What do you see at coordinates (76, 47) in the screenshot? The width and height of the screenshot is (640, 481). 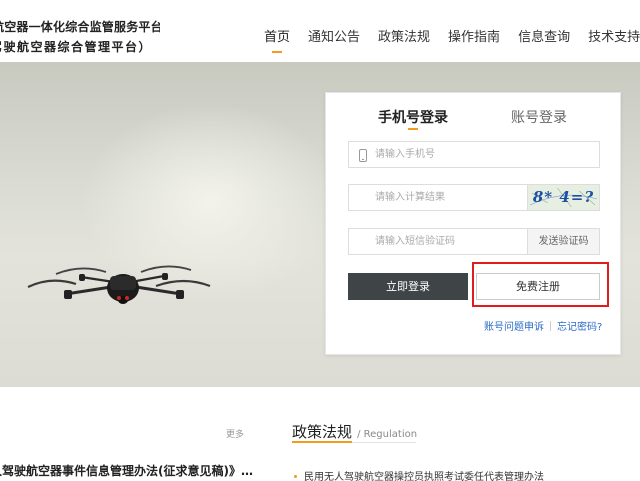 I see `brand-subtitle: 驾驶航空器综合管理平台）` at bounding box center [76, 47].